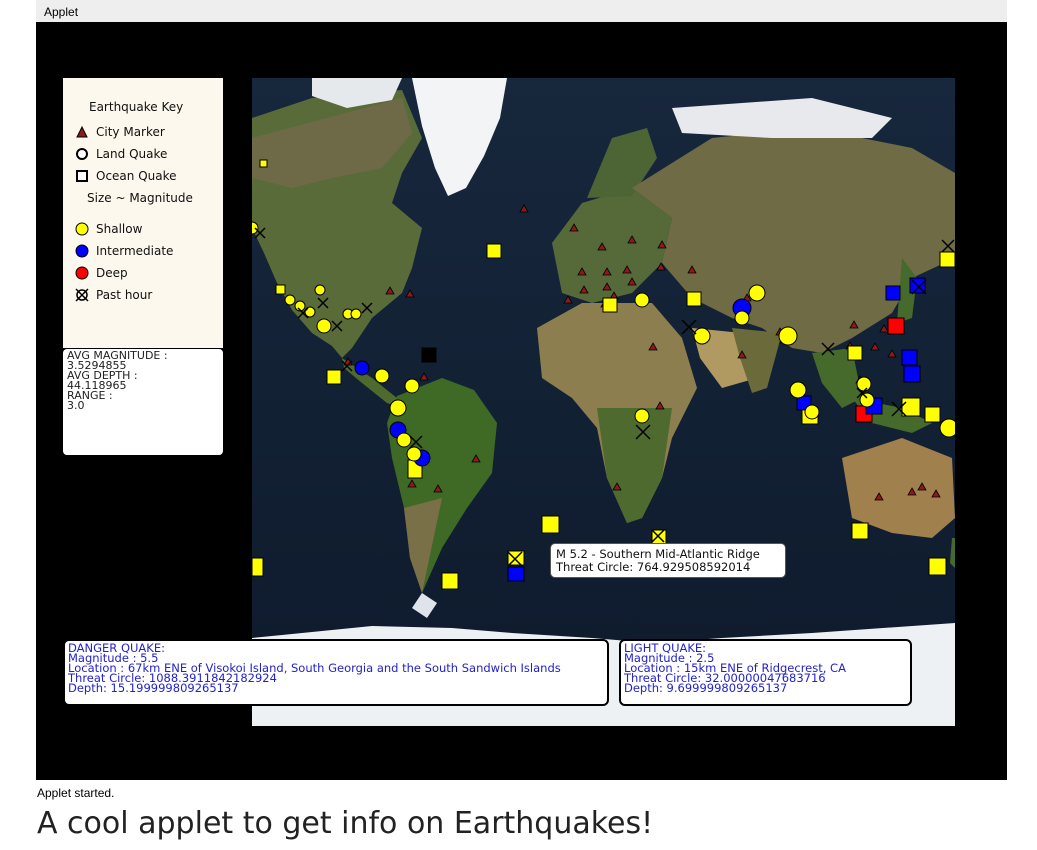 The width and height of the screenshot is (1037, 850). Describe the element at coordinates (76, 793) in the screenshot. I see `applet-status: Applet started.` at that location.